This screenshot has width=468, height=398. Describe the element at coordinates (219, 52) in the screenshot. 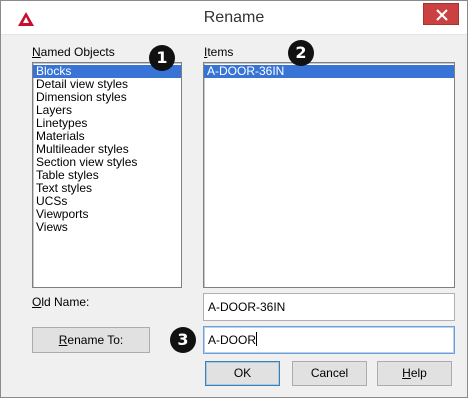

I see `items-label: Items` at that location.